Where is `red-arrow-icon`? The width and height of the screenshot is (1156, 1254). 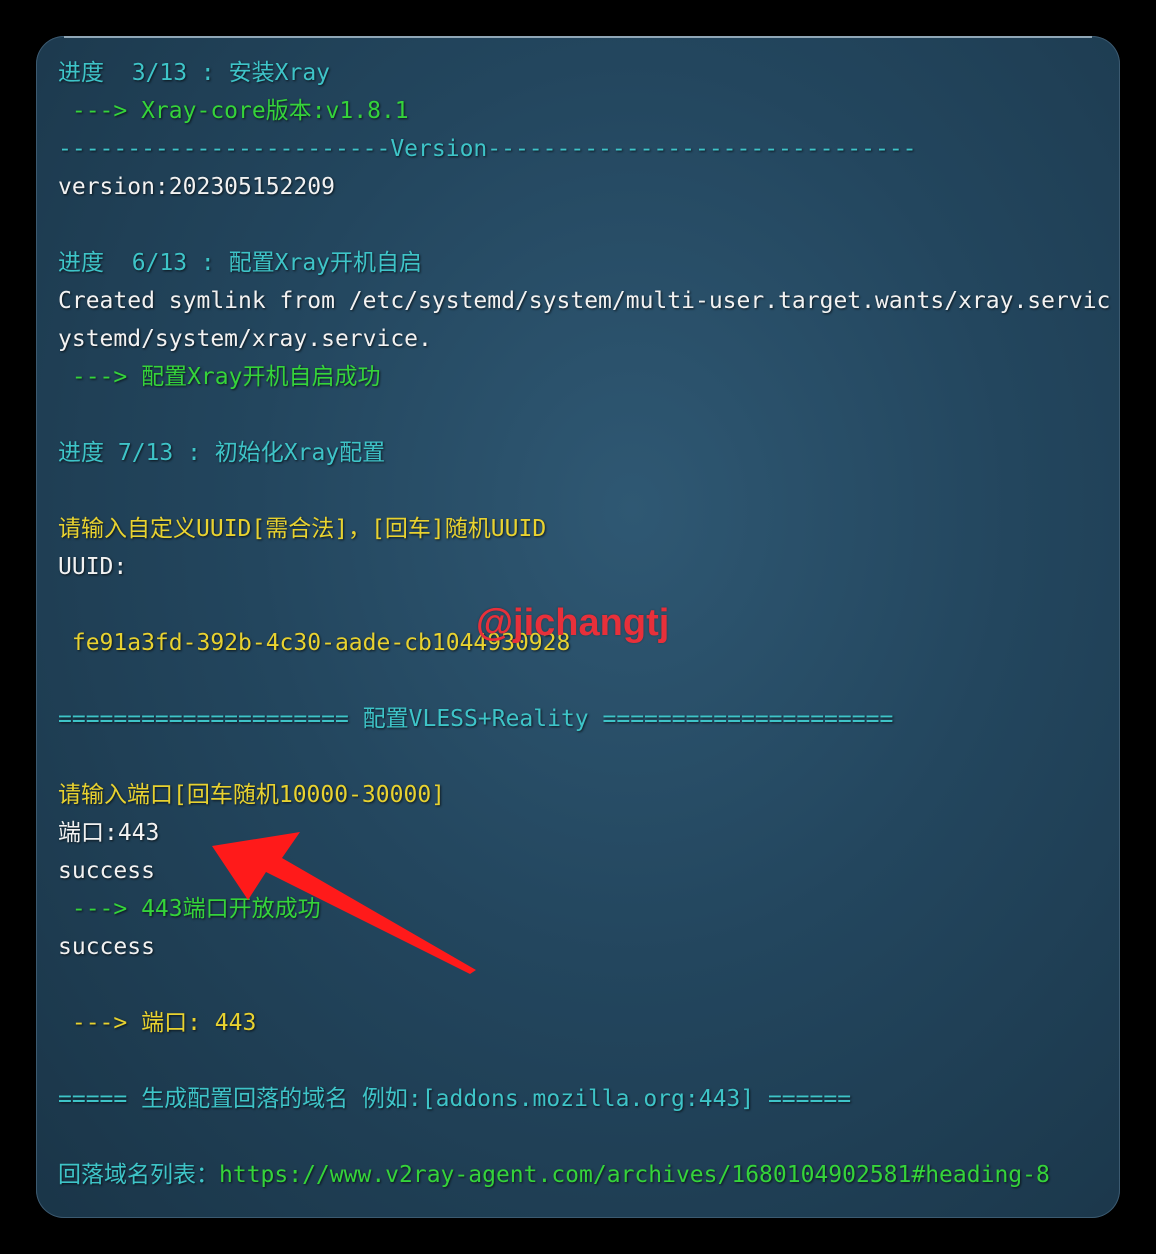
red-arrow-icon is located at coordinates (344, 903).